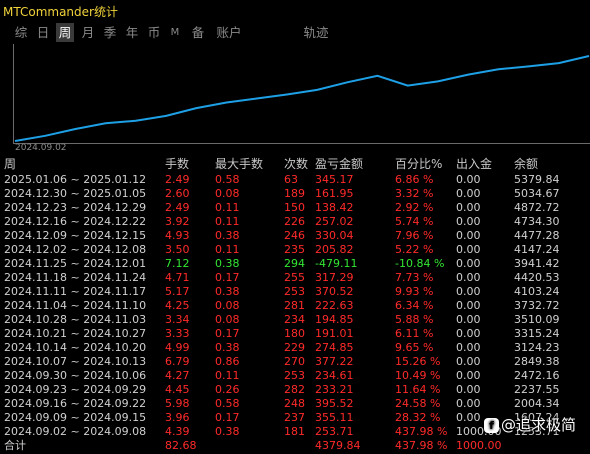  What do you see at coordinates (177, 235) in the screenshot?
I see `cell-trades: 4.93` at bounding box center [177, 235].